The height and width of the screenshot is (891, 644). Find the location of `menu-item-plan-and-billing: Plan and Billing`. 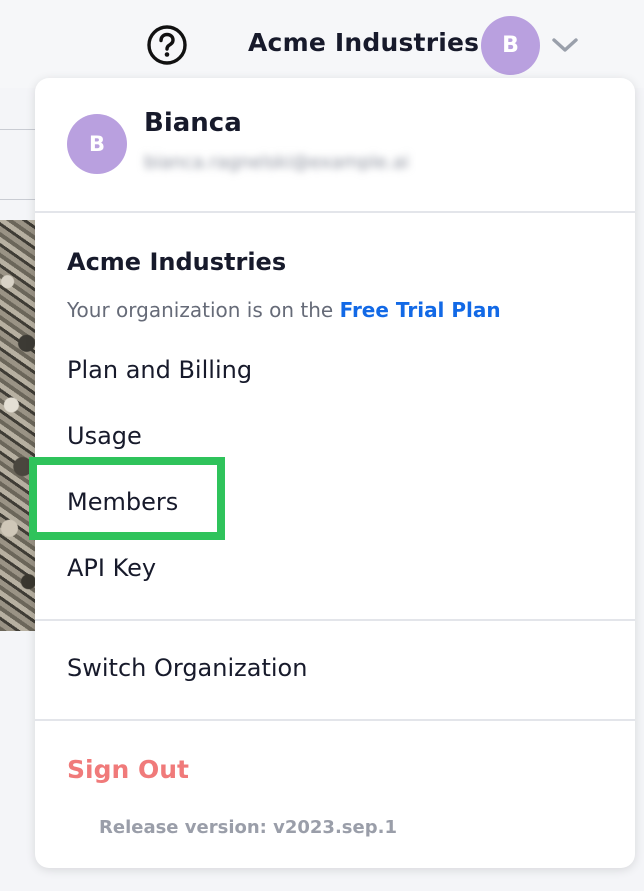

menu-item-plan-and-billing: Plan and Billing is located at coordinates (159, 370).